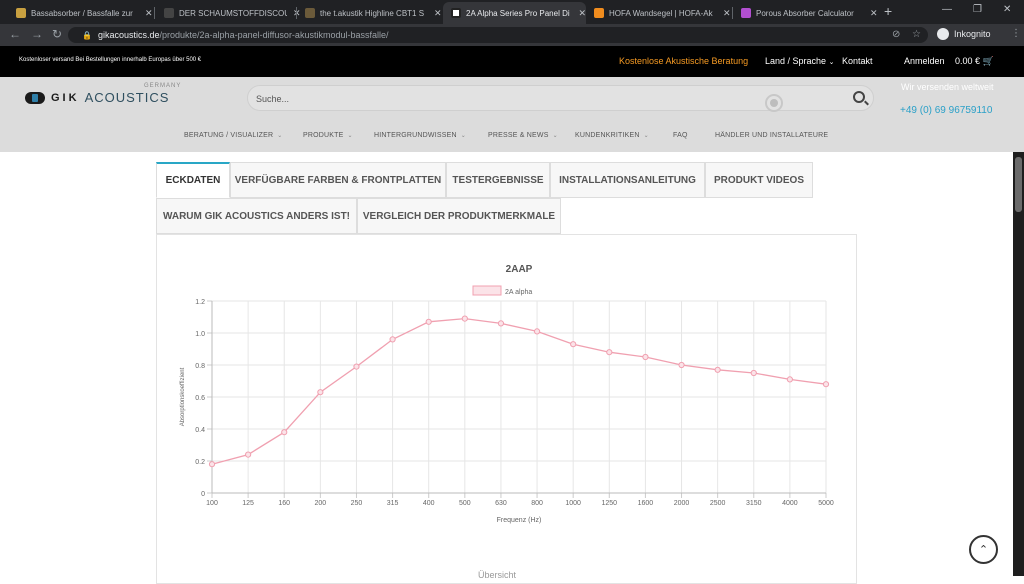 This screenshot has width=1024, height=584. What do you see at coordinates (943, 34) in the screenshot?
I see `incognito-icon` at bounding box center [943, 34].